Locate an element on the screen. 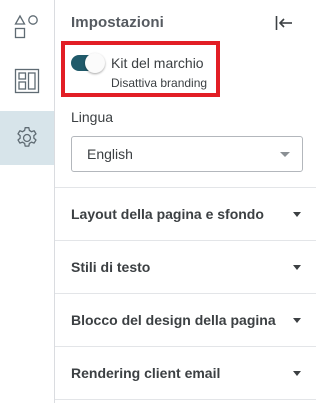 The width and height of the screenshot is (320, 403). section-label: Layout della pagina e sfondo is located at coordinates (167, 214).